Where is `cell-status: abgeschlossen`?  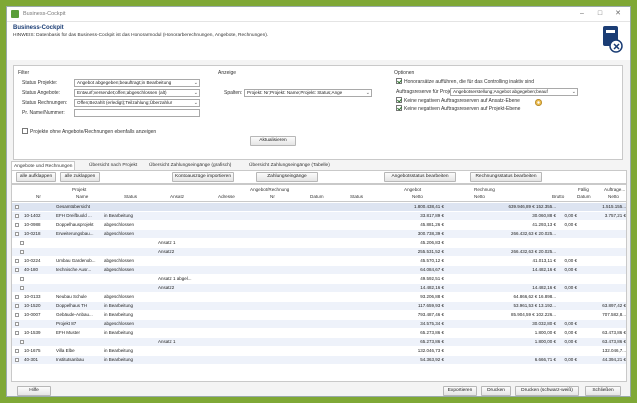 cell-status: abgeschlossen is located at coordinates (119, 323).